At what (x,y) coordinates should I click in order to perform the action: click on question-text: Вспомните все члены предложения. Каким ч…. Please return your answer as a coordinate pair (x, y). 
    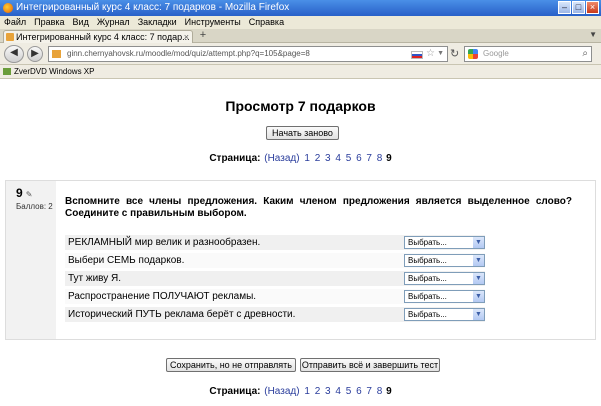
    Looking at the image, I should click on (318, 207).